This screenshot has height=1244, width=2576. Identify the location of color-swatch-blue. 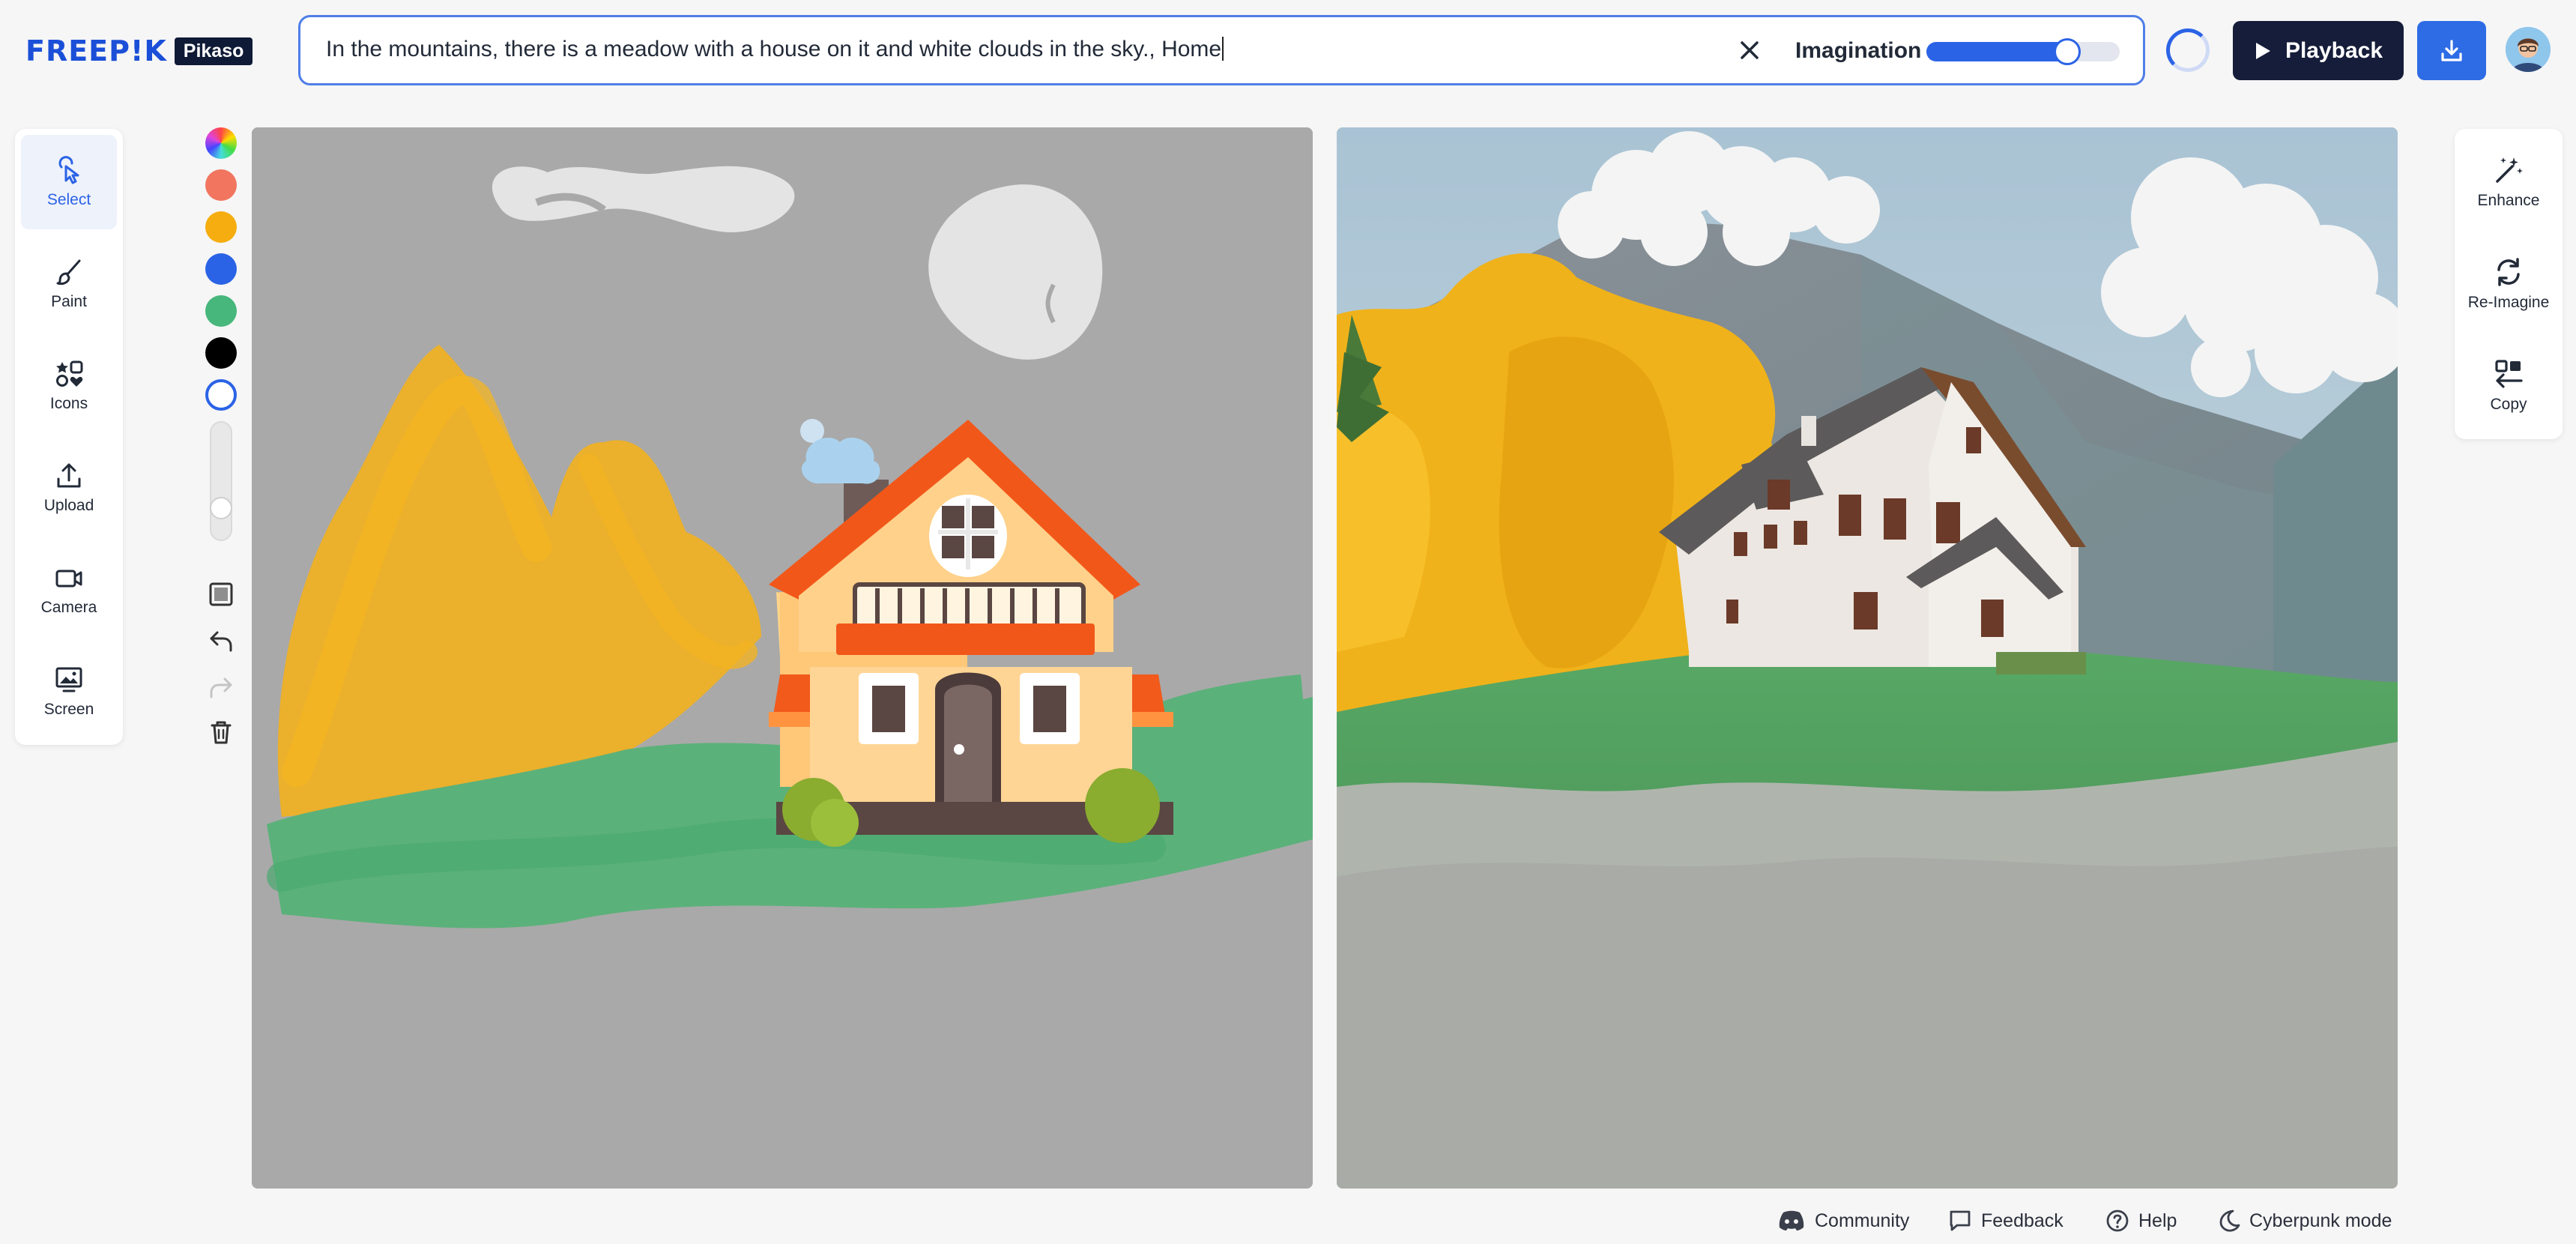
(221, 269).